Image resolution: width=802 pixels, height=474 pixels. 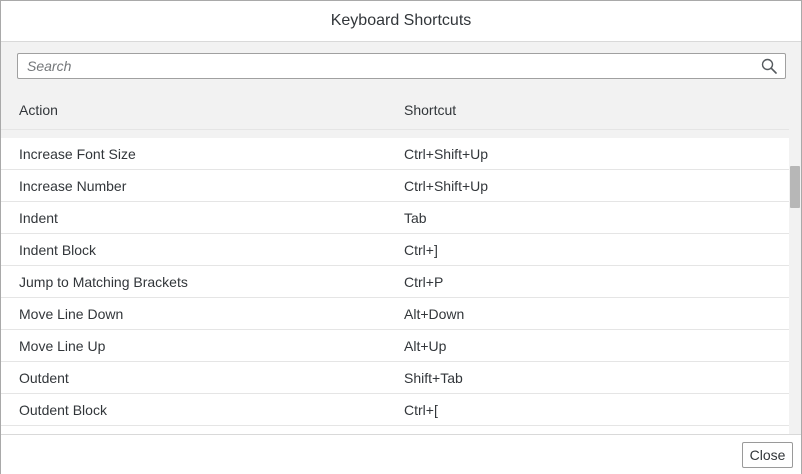 What do you see at coordinates (395, 314) in the screenshot?
I see `table-row: Move Line Down Alt+Down` at bounding box center [395, 314].